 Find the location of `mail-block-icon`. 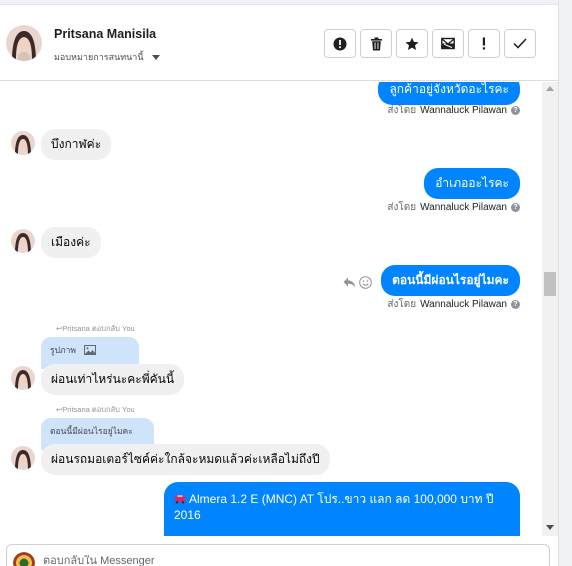

mail-block-icon is located at coordinates (448, 43).